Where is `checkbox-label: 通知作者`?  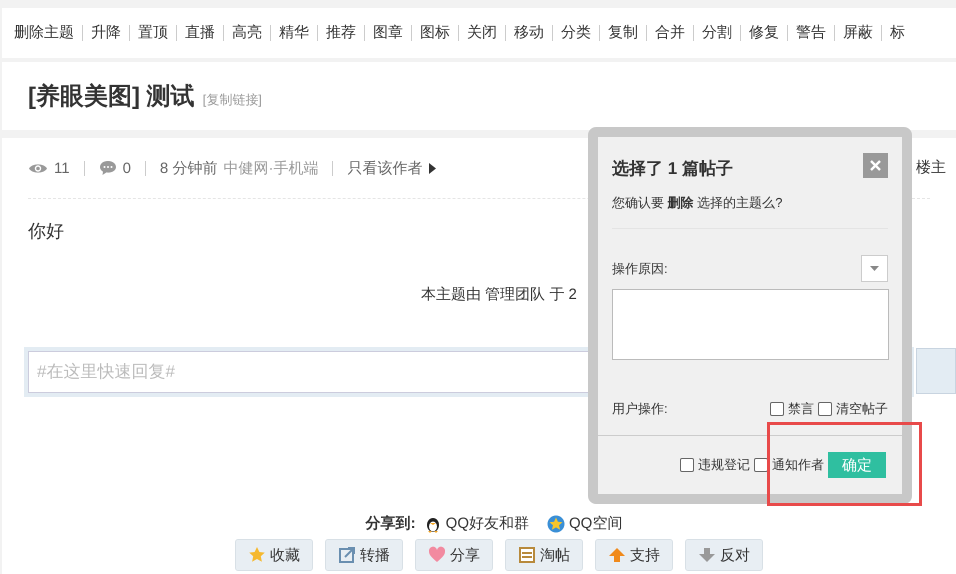 checkbox-label: 通知作者 is located at coordinates (798, 465).